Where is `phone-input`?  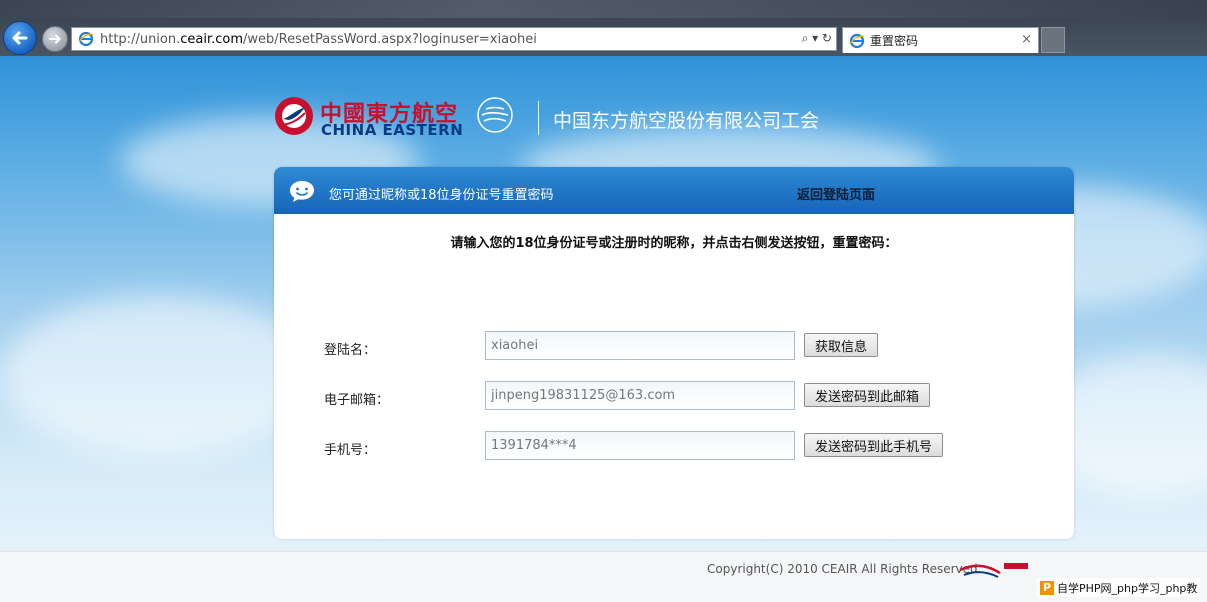 phone-input is located at coordinates (640, 445).